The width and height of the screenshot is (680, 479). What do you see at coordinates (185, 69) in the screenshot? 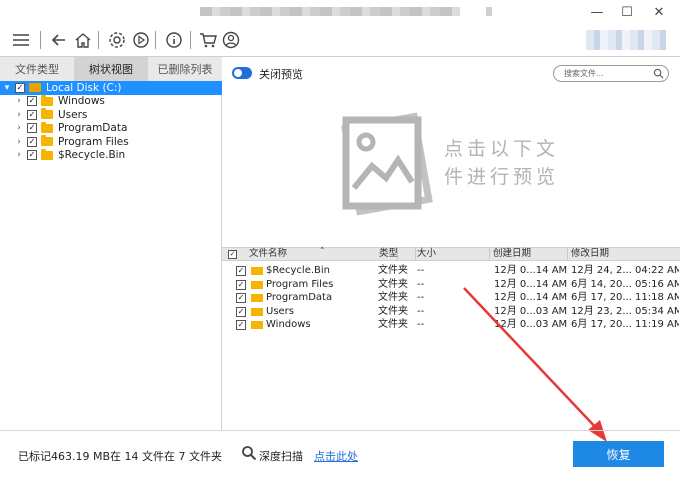
I see `tab-deleted-list: 已删除列表` at bounding box center [185, 69].